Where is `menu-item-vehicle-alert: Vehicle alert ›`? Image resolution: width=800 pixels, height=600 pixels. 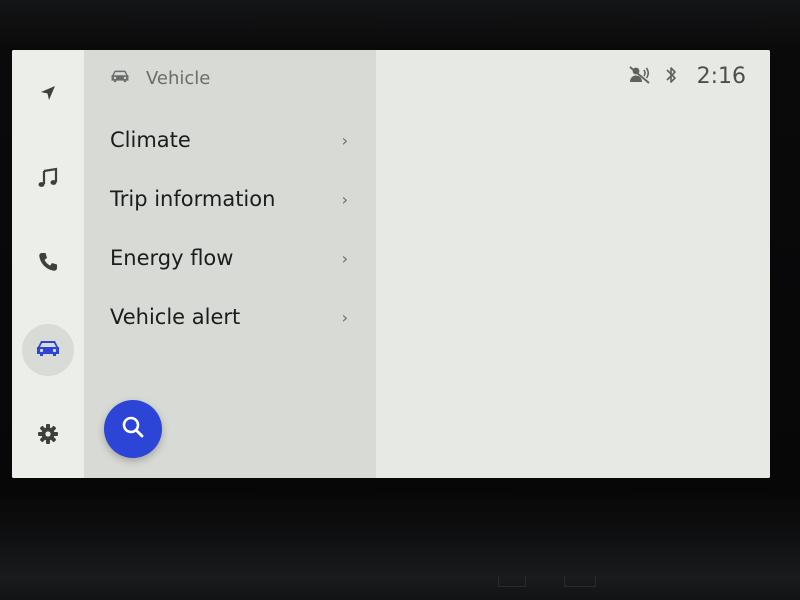 menu-item-vehicle-alert: Vehicle alert › is located at coordinates (233, 317).